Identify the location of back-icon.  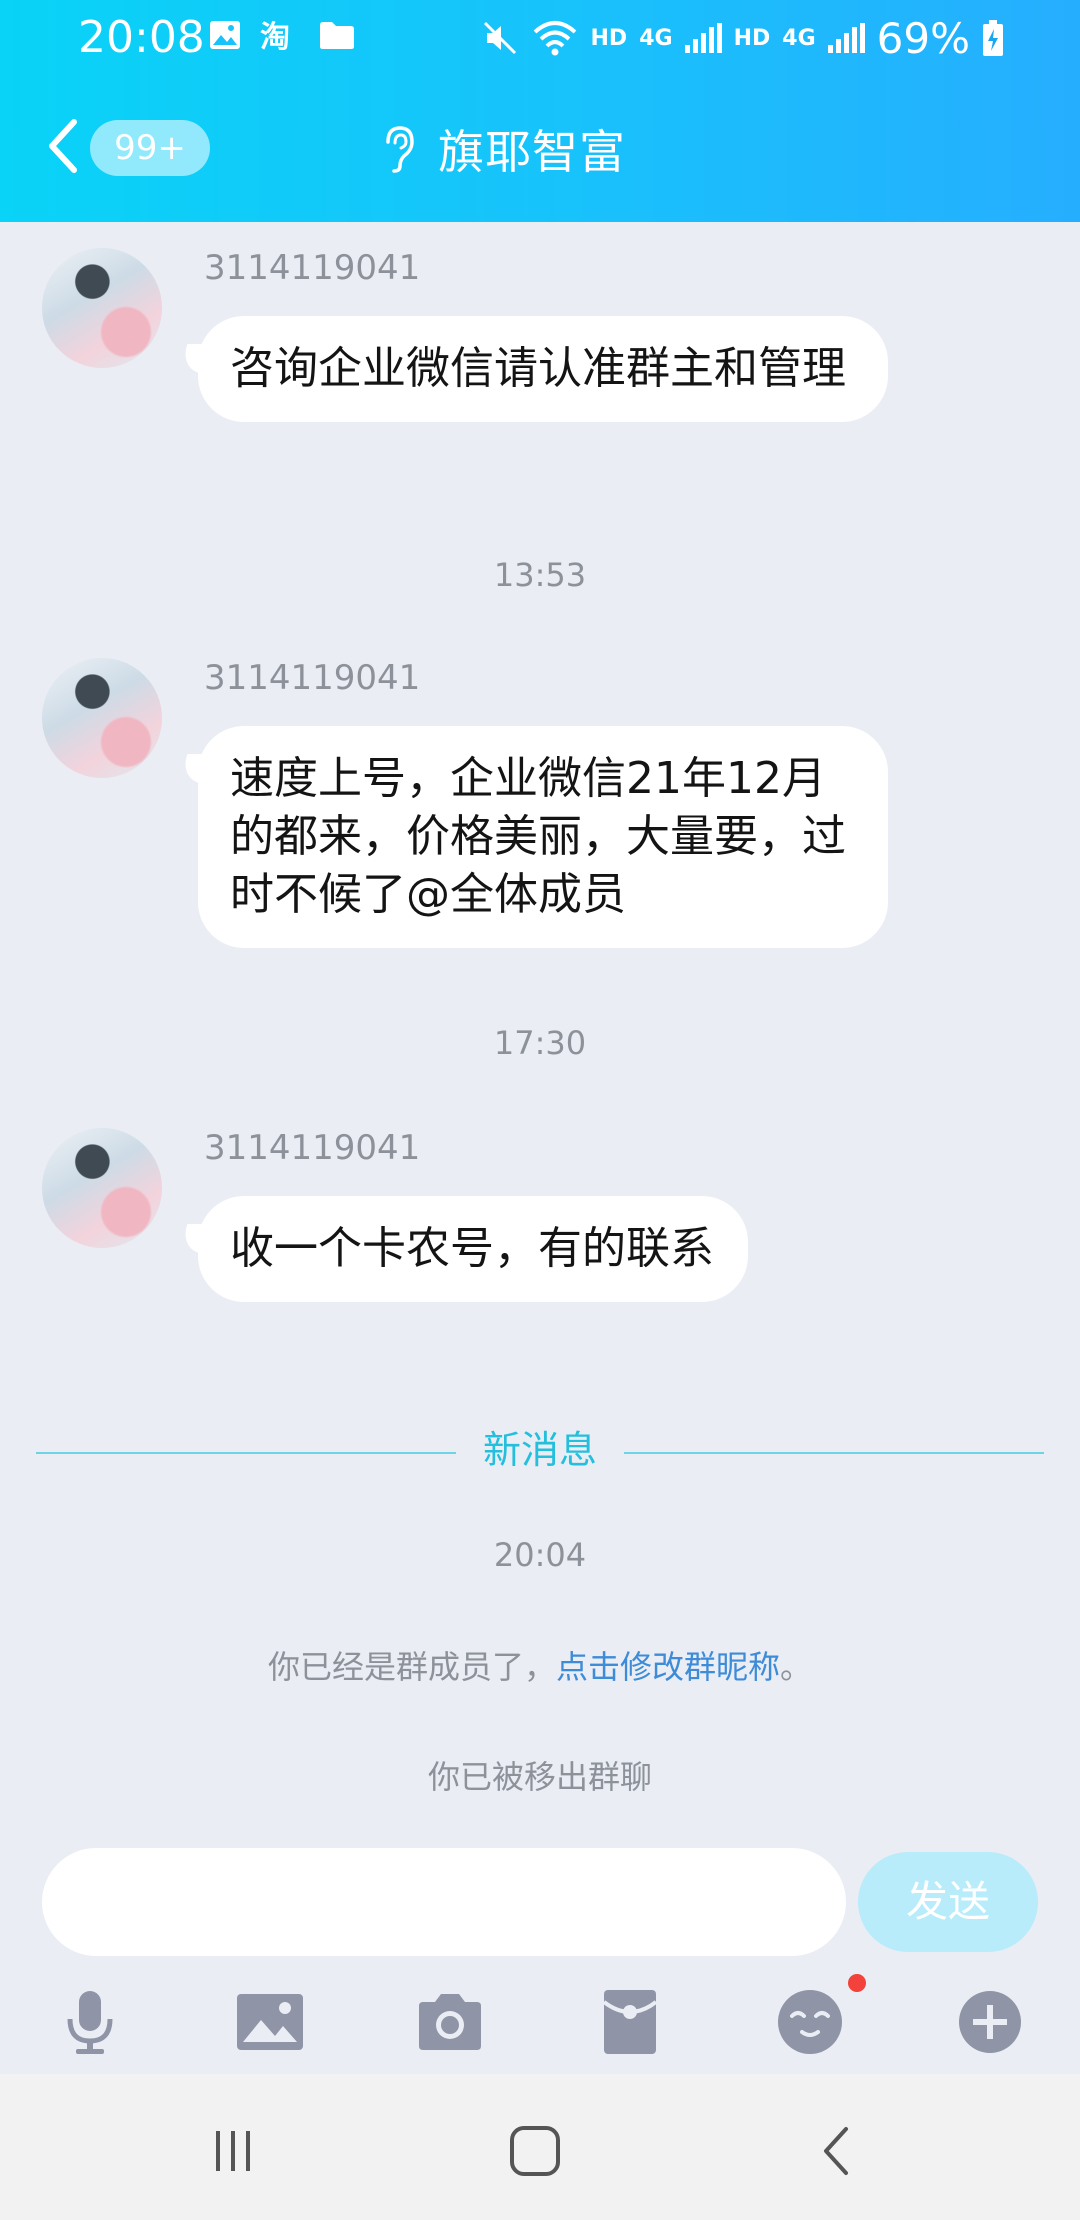
(836, 2151).